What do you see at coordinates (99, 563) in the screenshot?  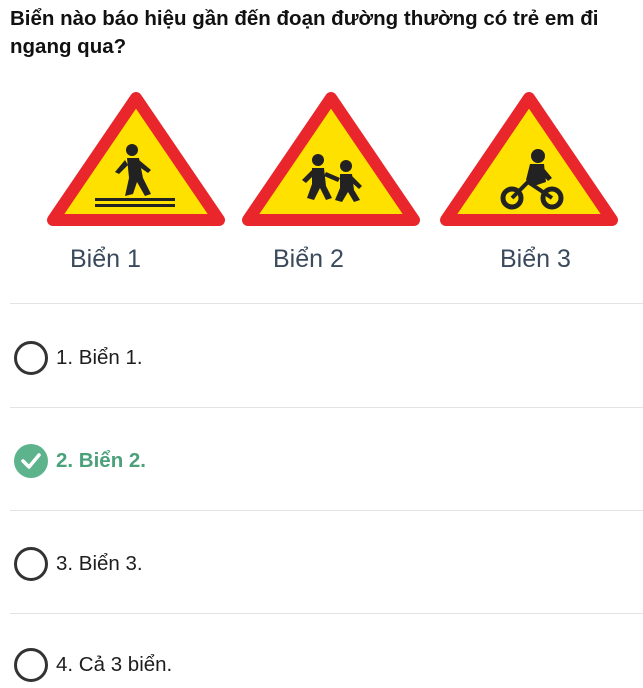 I see `option-3-label: 3. Biển 3.` at bounding box center [99, 563].